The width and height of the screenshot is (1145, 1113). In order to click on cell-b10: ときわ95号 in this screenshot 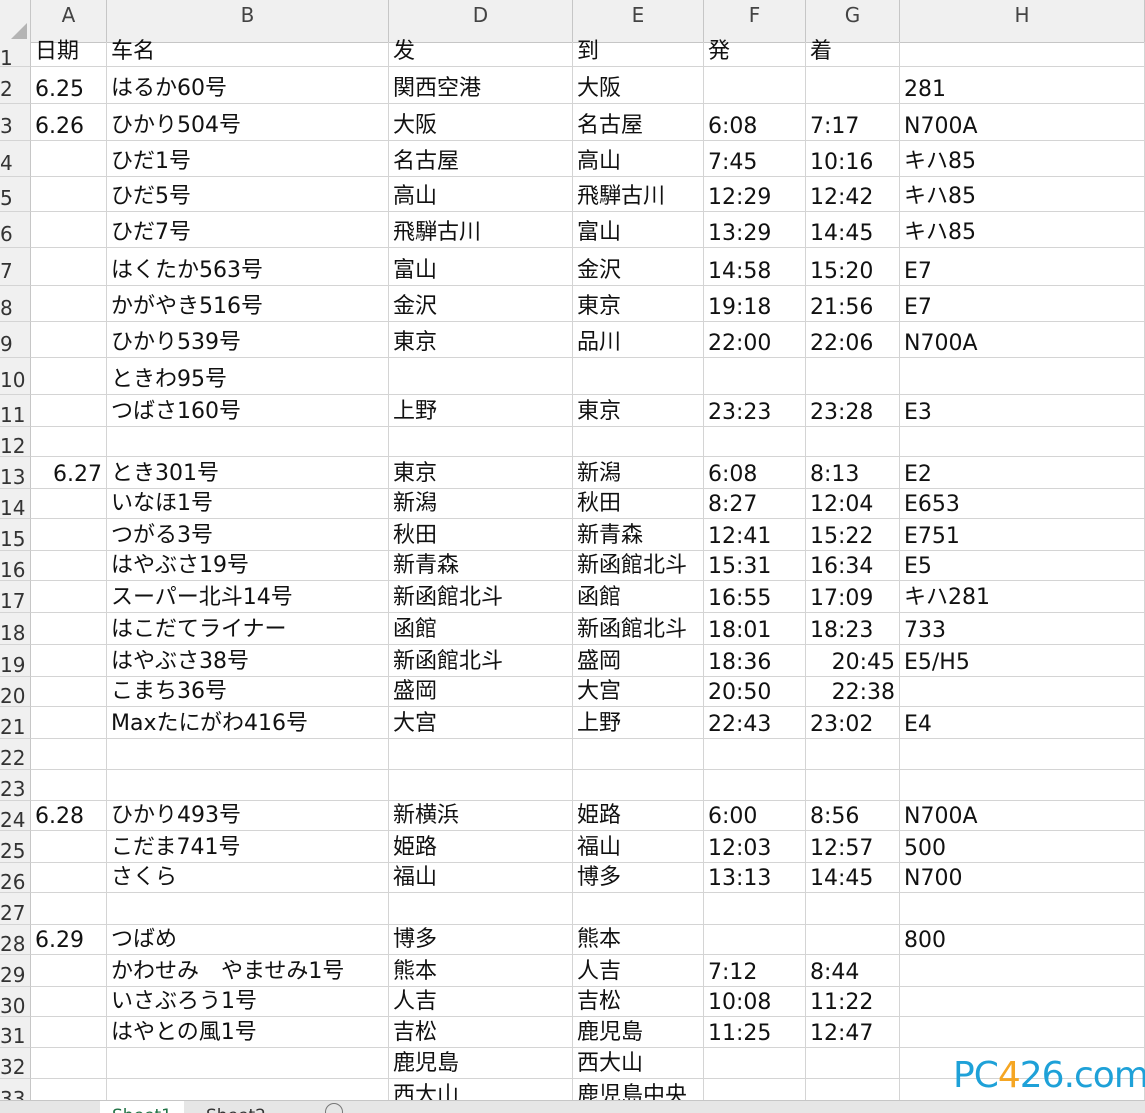, I will do `click(248, 376)`.